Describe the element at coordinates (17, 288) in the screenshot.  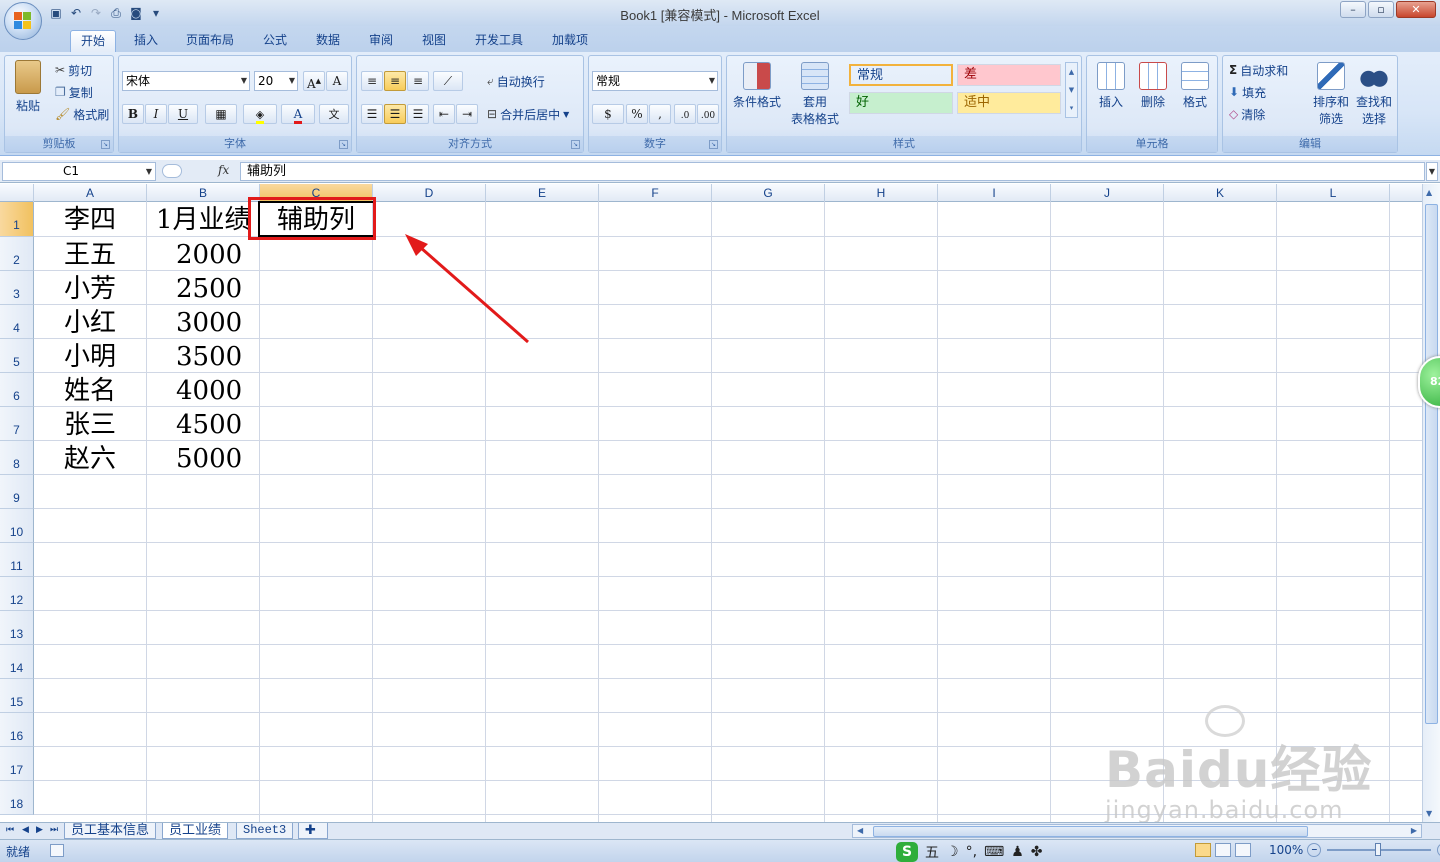
I see `row-header-3: 3` at that location.